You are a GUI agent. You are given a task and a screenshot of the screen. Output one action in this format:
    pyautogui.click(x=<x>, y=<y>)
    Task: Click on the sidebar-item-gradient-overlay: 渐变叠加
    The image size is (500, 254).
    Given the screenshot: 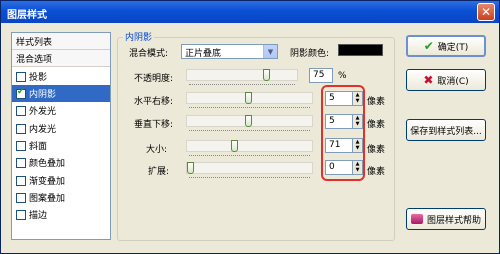 What is the action you would take?
    pyautogui.click(x=61, y=180)
    